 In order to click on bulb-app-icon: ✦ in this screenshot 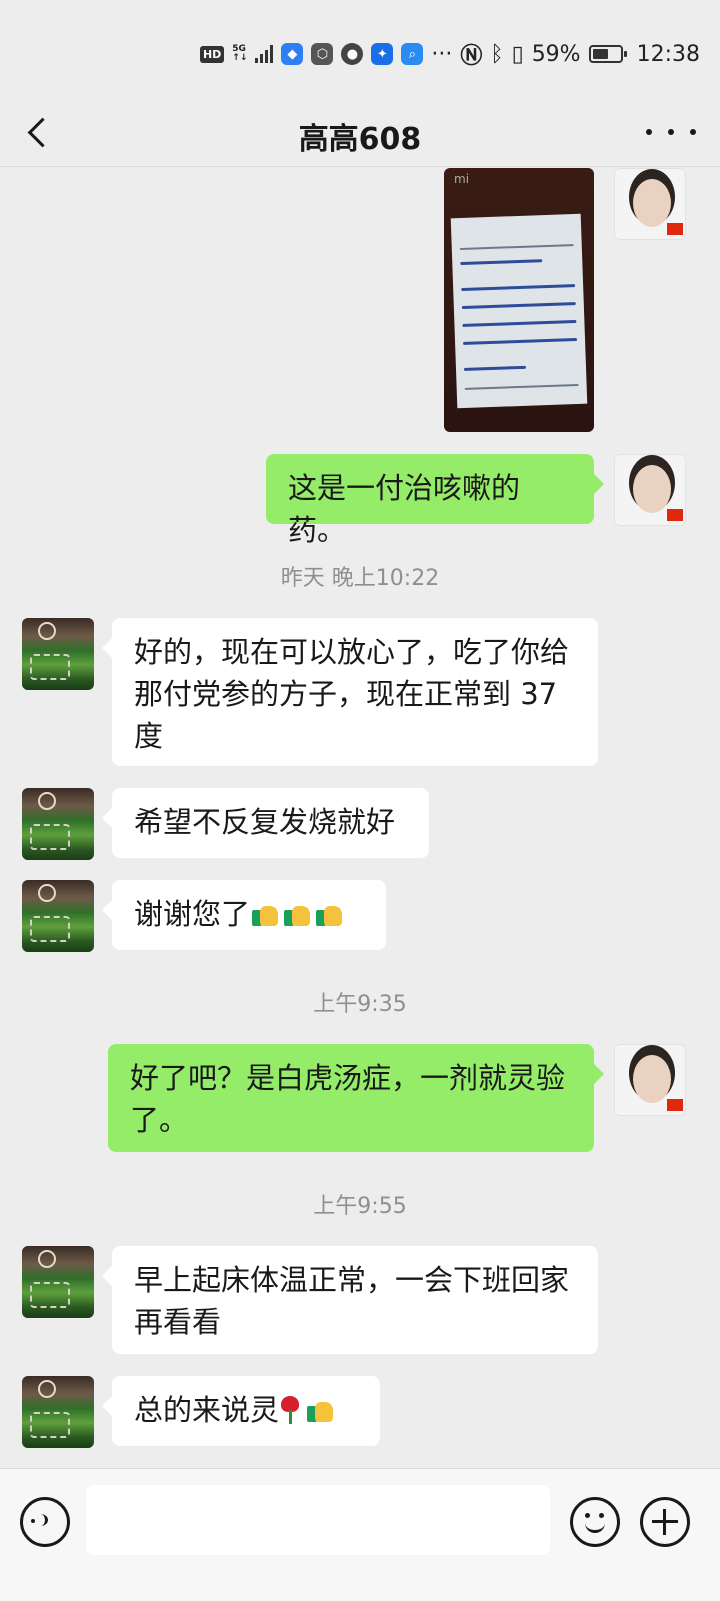, I will do `click(382, 54)`.